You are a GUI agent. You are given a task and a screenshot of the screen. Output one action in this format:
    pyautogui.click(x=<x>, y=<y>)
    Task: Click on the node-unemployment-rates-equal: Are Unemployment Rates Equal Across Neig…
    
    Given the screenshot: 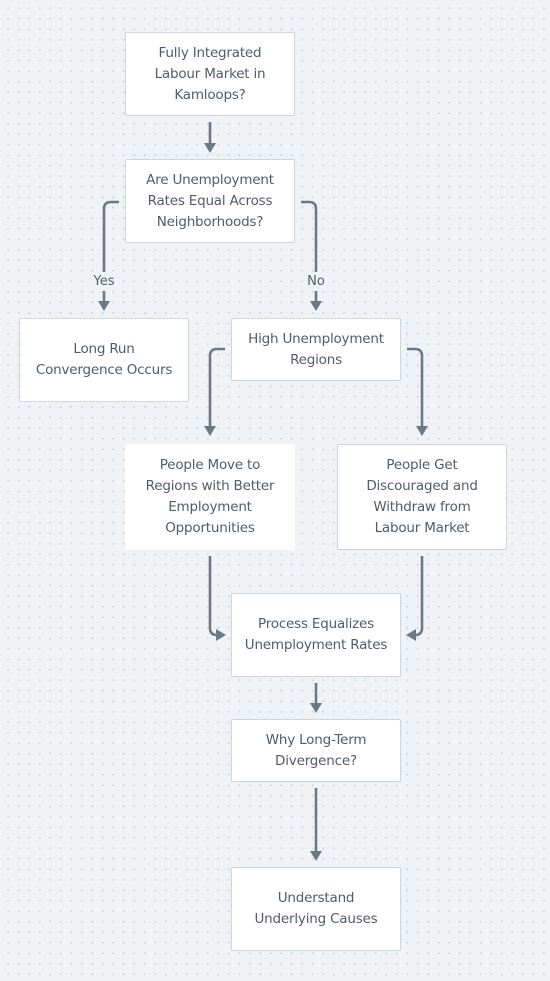 What is the action you would take?
    pyautogui.click(x=210, y=201)
    